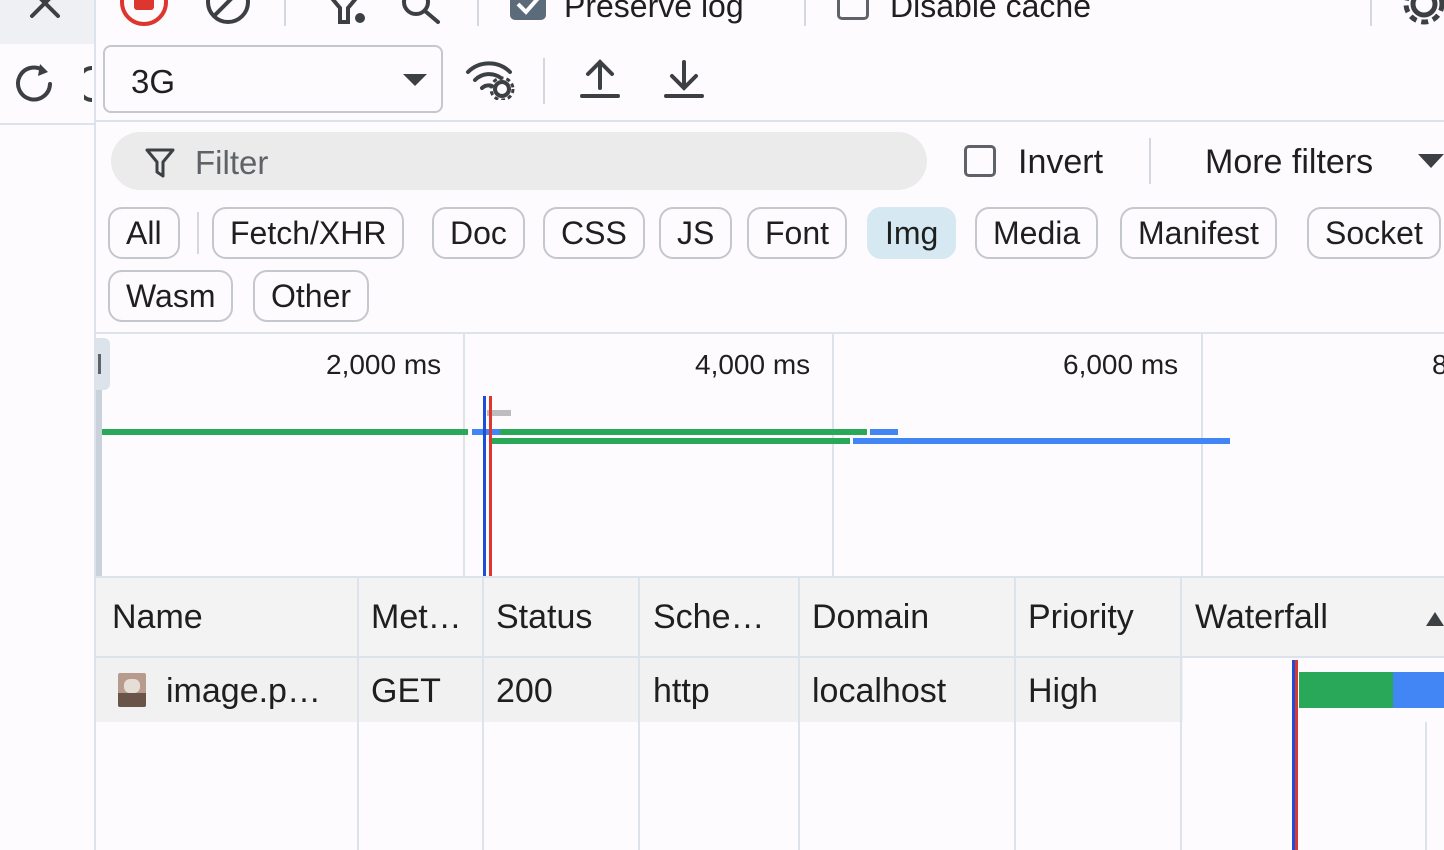 The width and height of the screenshot is (1444, 850). Describe the element at coordinates (1063, 691) in the screenshot. I see `cell-priority: High` at that location.